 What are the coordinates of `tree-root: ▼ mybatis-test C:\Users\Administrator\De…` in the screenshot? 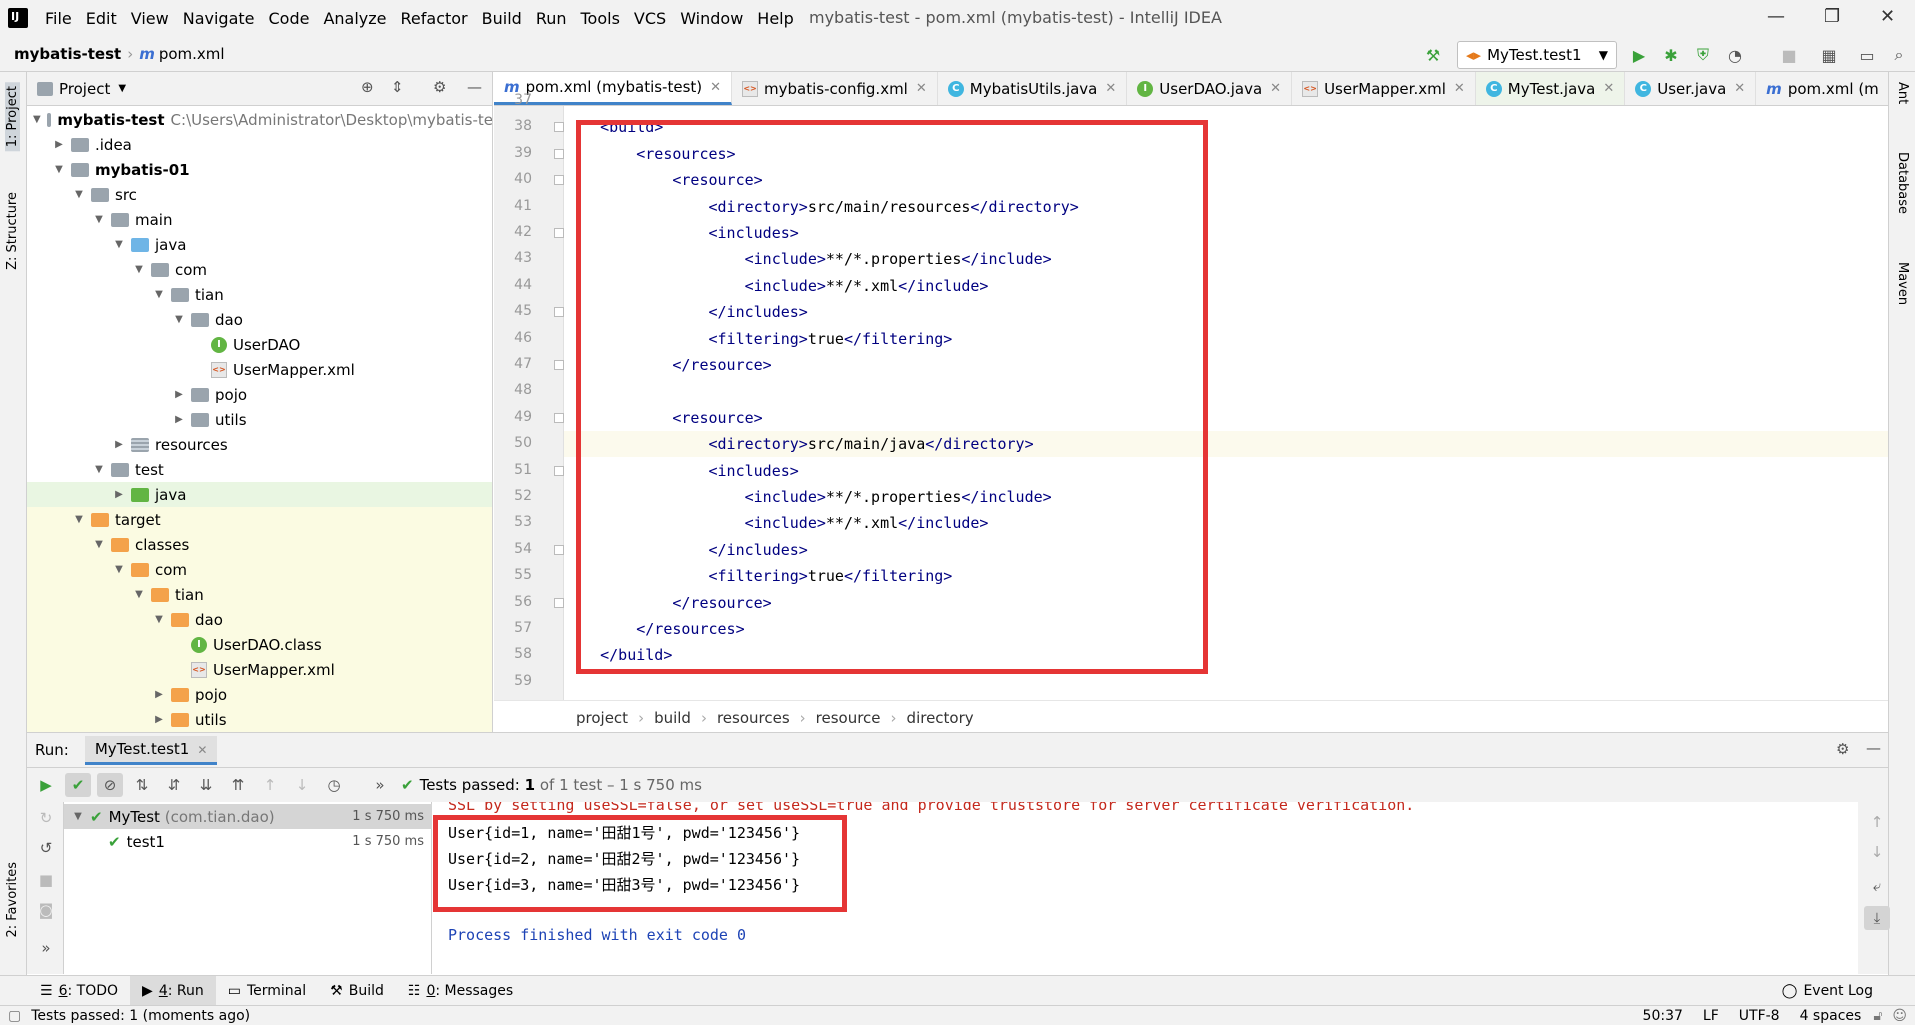 It's located at (259, 119).